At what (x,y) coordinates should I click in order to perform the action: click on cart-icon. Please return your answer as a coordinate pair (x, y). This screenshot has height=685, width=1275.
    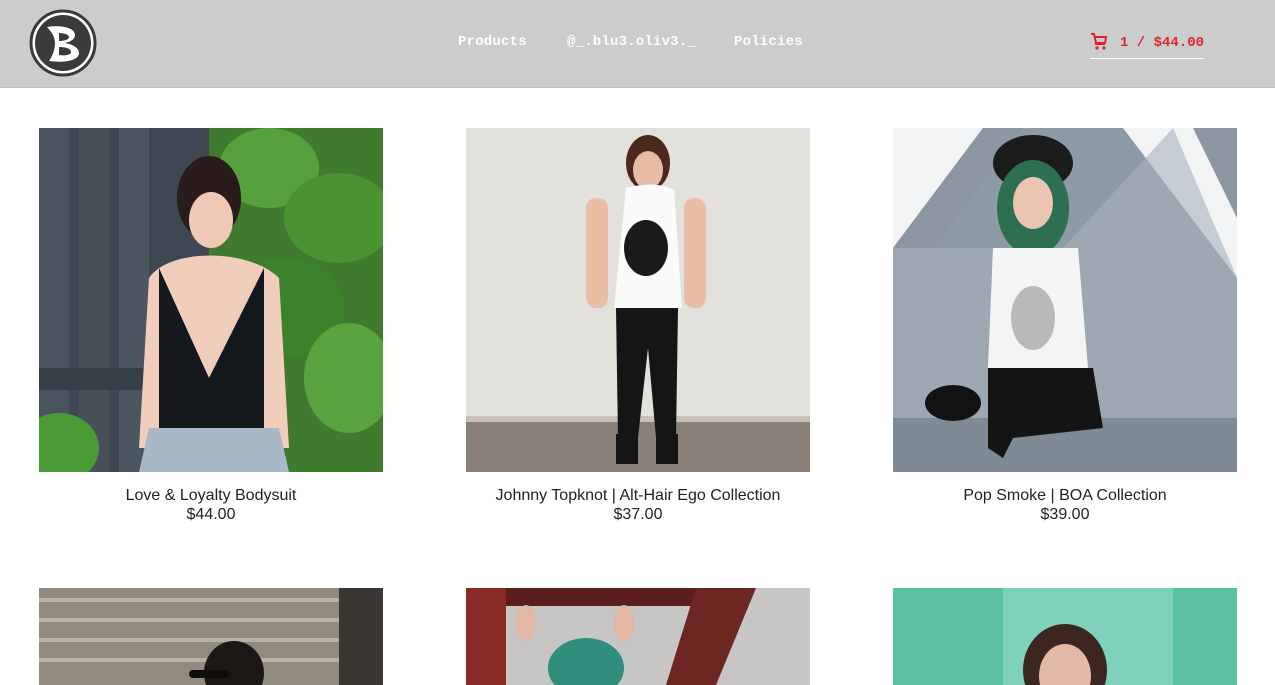
    Looking at the image, I should click on (1099, 41).